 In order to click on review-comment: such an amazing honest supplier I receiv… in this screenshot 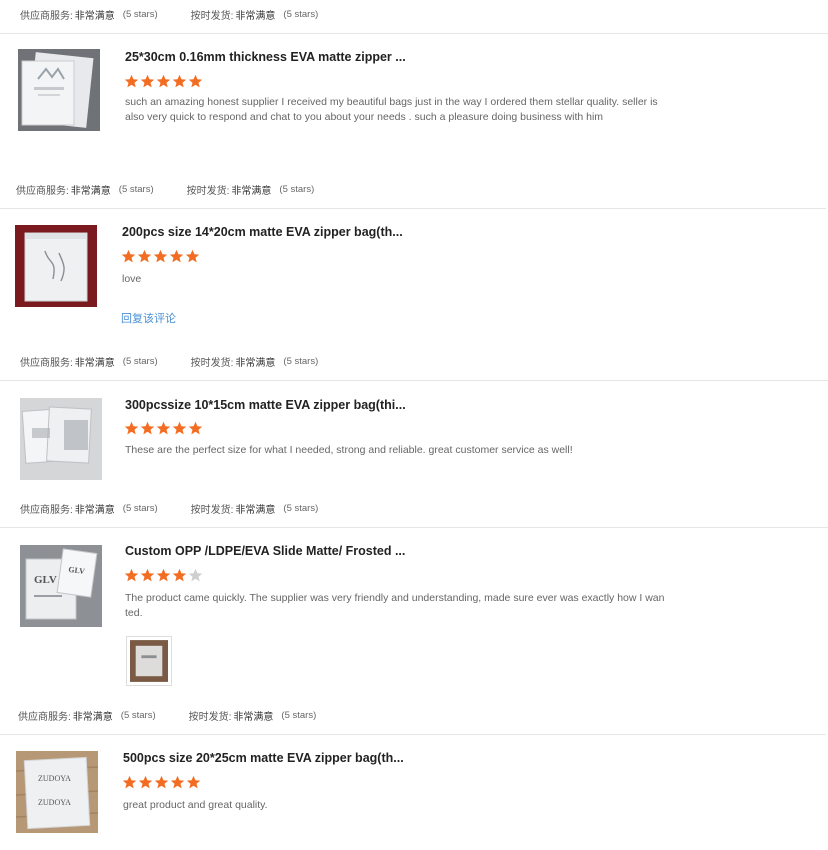, I will do `click(391, 109)`.